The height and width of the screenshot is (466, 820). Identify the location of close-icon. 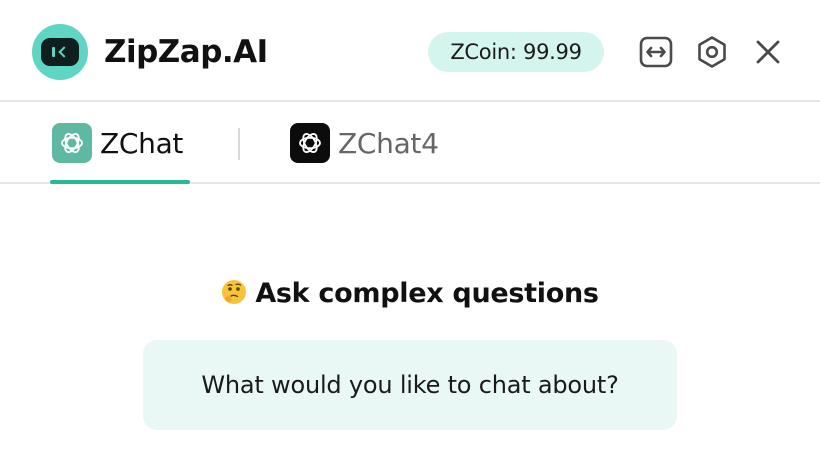
(768, 52).